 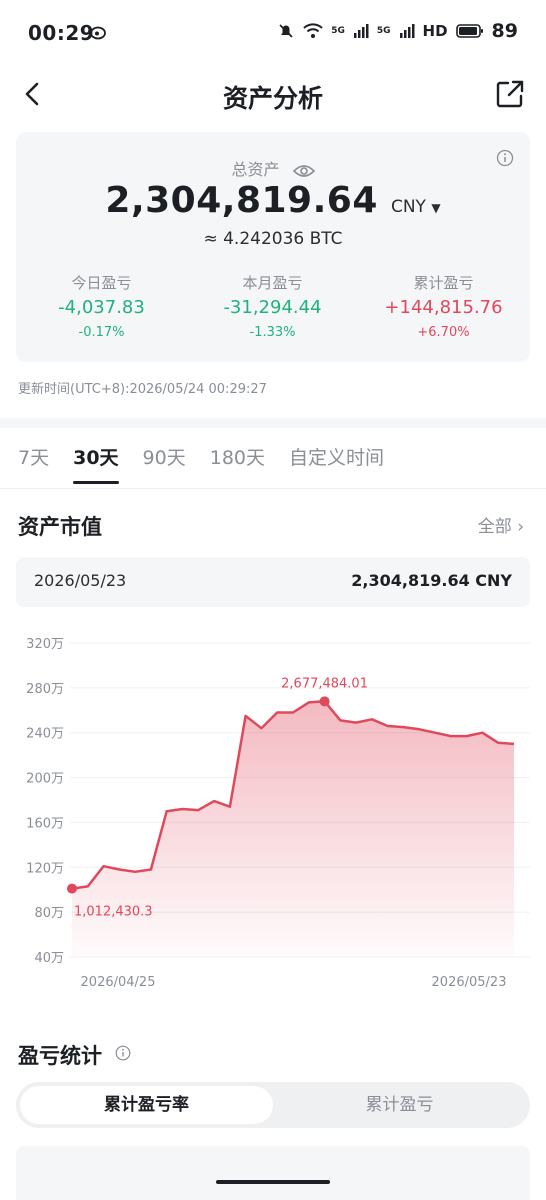 What do you see at coordinates (273, 423) in the screenshot?
I see `section-divider` at bounding box center [273, 423].